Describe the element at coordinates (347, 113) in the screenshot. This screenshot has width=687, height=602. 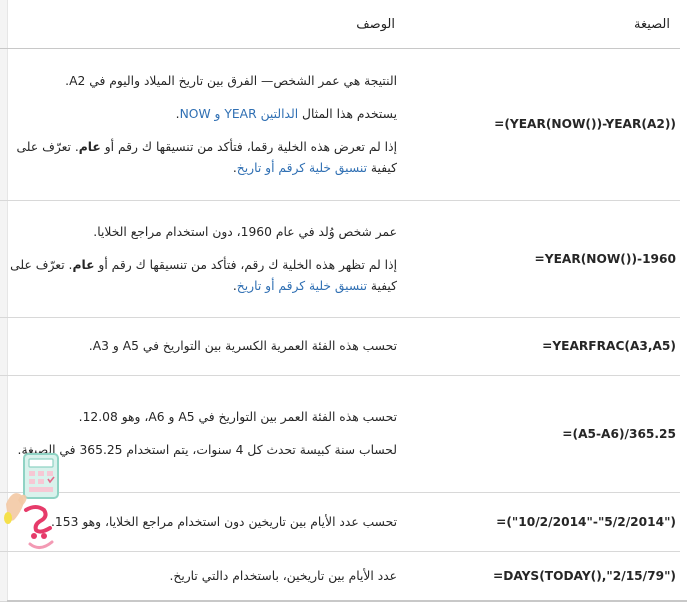
I see `description-text: يستخدم هذا المثال` at that location.